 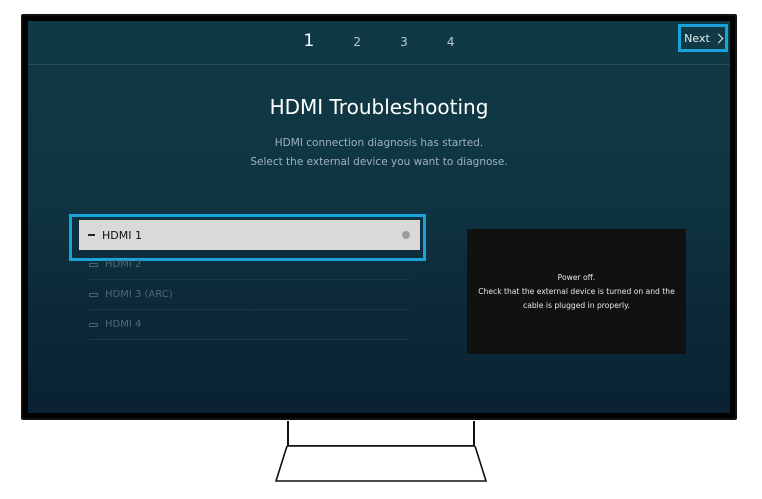 What do you see at coordinates (249, 235) in the screenshot?
I see `hdmi-item-1: HDMI 1` at bounding box center [249, 235].